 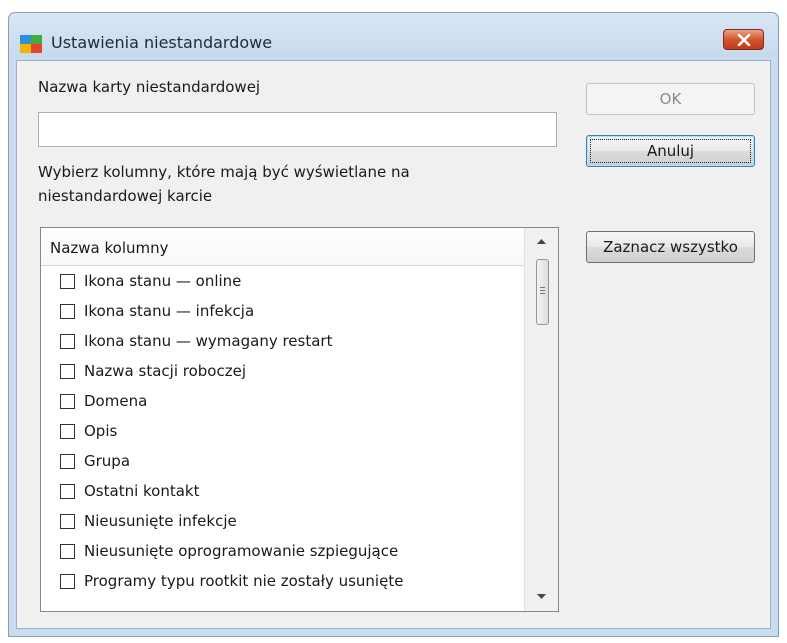 What do you see at coordinates (283, 521) in the screenshot?
I see `list-item: Nieusunięte infekcje` at bounding box center [283, 521].